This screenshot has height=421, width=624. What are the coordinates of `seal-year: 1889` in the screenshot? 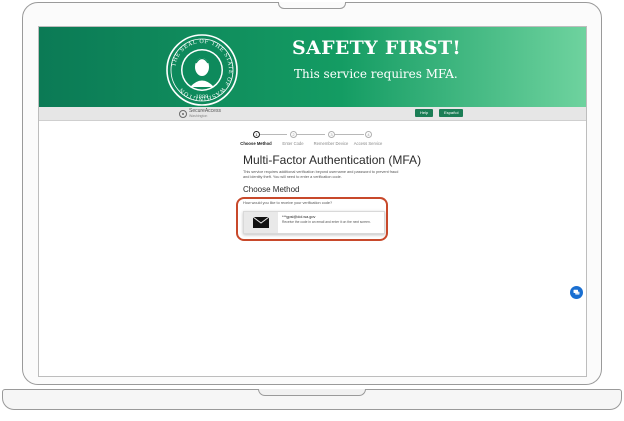 It's located at (202, 97).